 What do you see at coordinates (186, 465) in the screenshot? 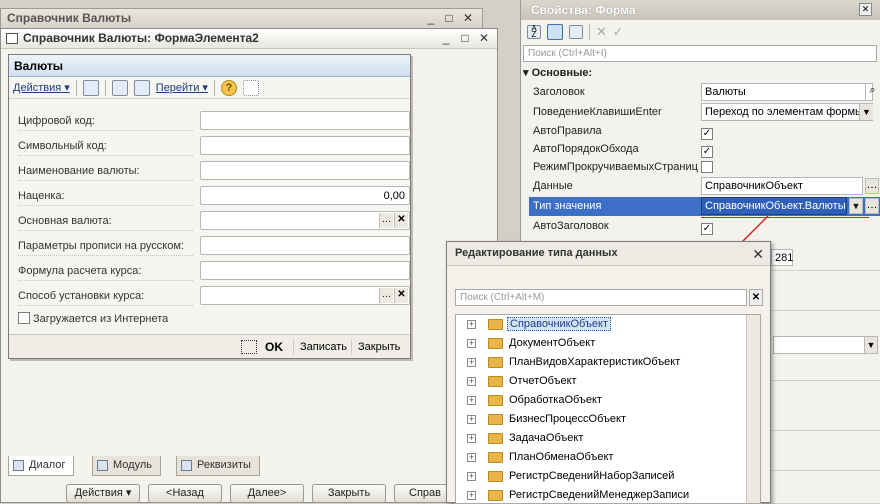
I see `attributes-icon` at bounding box center [186, 465].